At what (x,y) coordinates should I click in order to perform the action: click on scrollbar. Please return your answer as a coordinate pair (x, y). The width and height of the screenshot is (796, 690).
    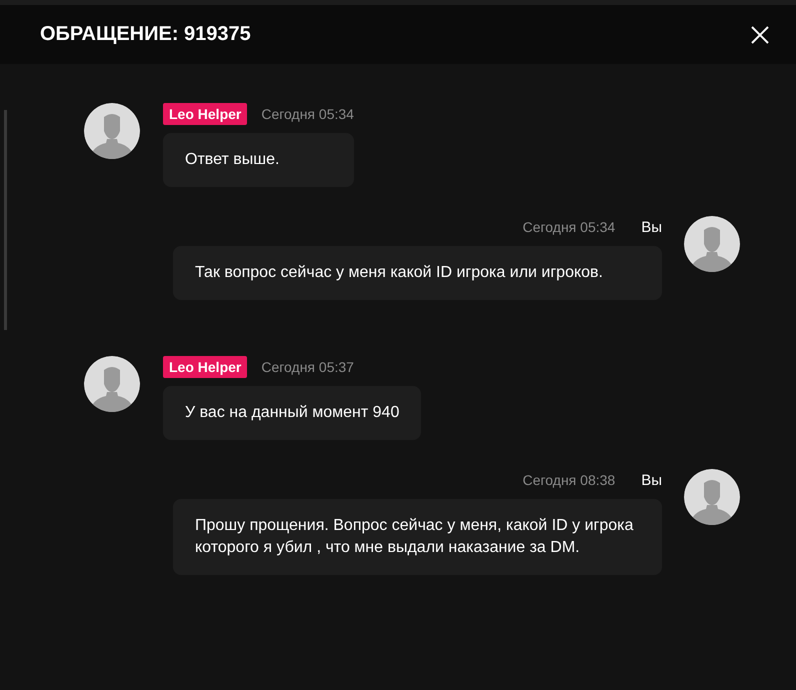
    Looking at the image, I should click on (5, 220).